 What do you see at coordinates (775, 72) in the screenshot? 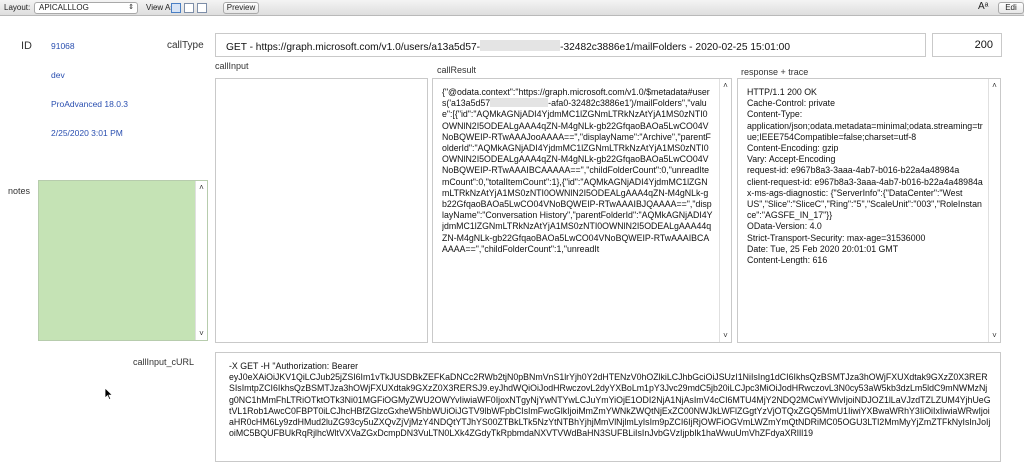
I see `response-trace-label: response + trace` at bounding box center [775, 72].